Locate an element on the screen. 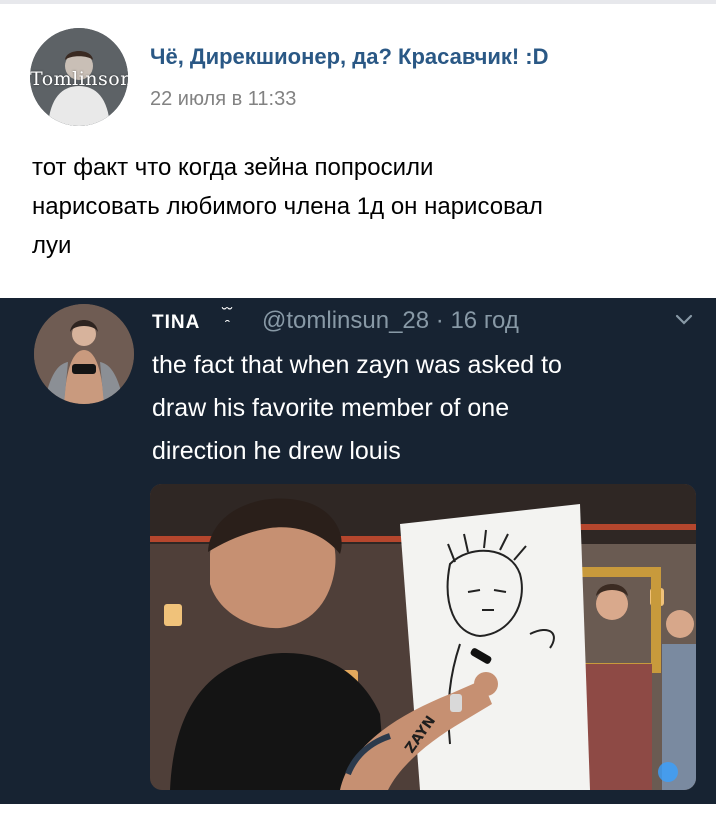 This screenshot has height=818, width=716. tweet-text-line: the fact that when zayn was asked to is located at coordinates (357, 365).